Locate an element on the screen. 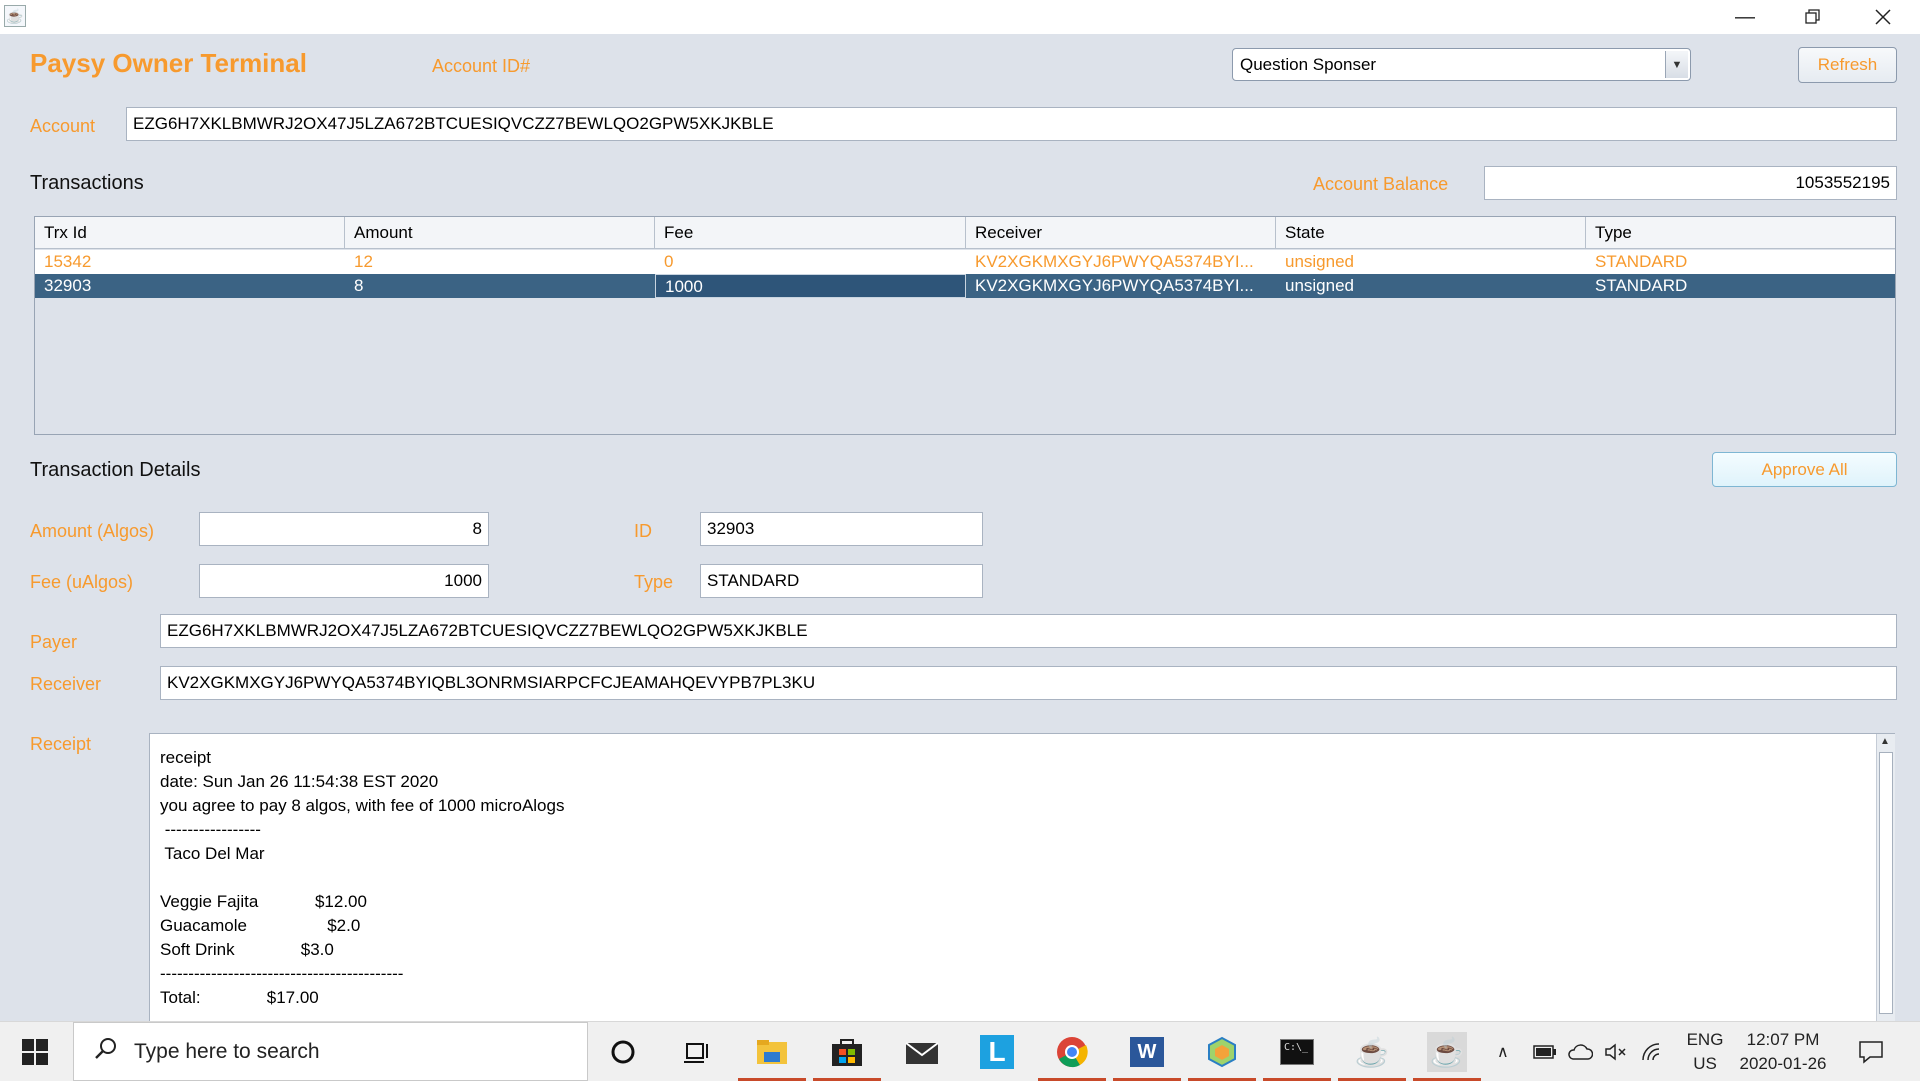  chrome-icon is located at coordinates (1072, 1056).